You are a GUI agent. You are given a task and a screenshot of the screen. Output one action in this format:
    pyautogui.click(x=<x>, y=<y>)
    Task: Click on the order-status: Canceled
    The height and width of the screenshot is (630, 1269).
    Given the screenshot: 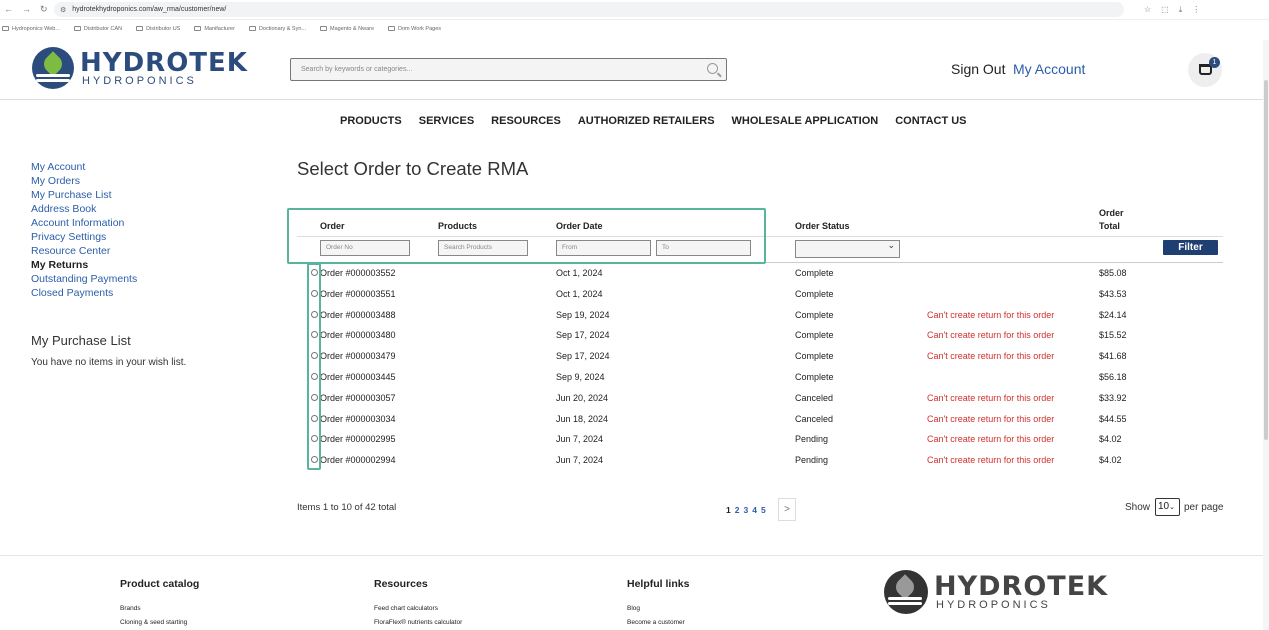 What is the action you would take?
    pyautogui.click(x=814, y=418)
    